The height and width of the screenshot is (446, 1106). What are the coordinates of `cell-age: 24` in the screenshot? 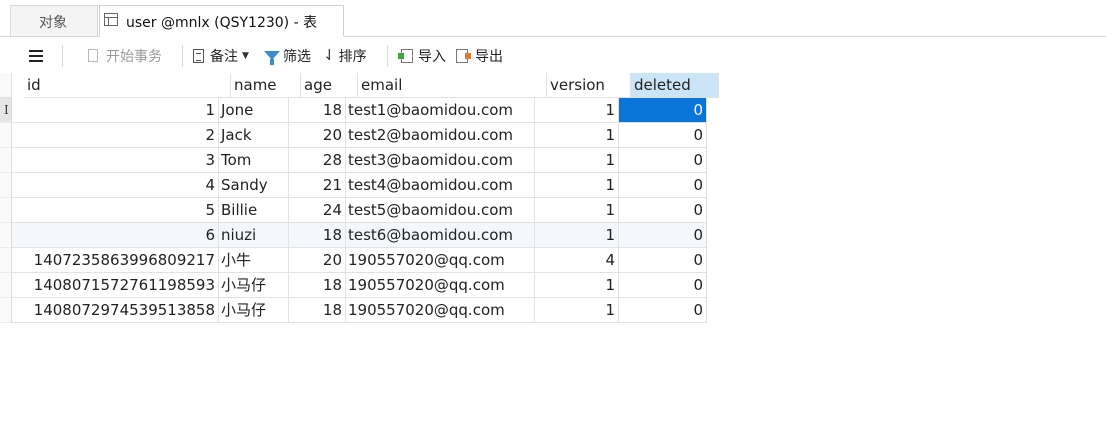 It's located at (317, 210).